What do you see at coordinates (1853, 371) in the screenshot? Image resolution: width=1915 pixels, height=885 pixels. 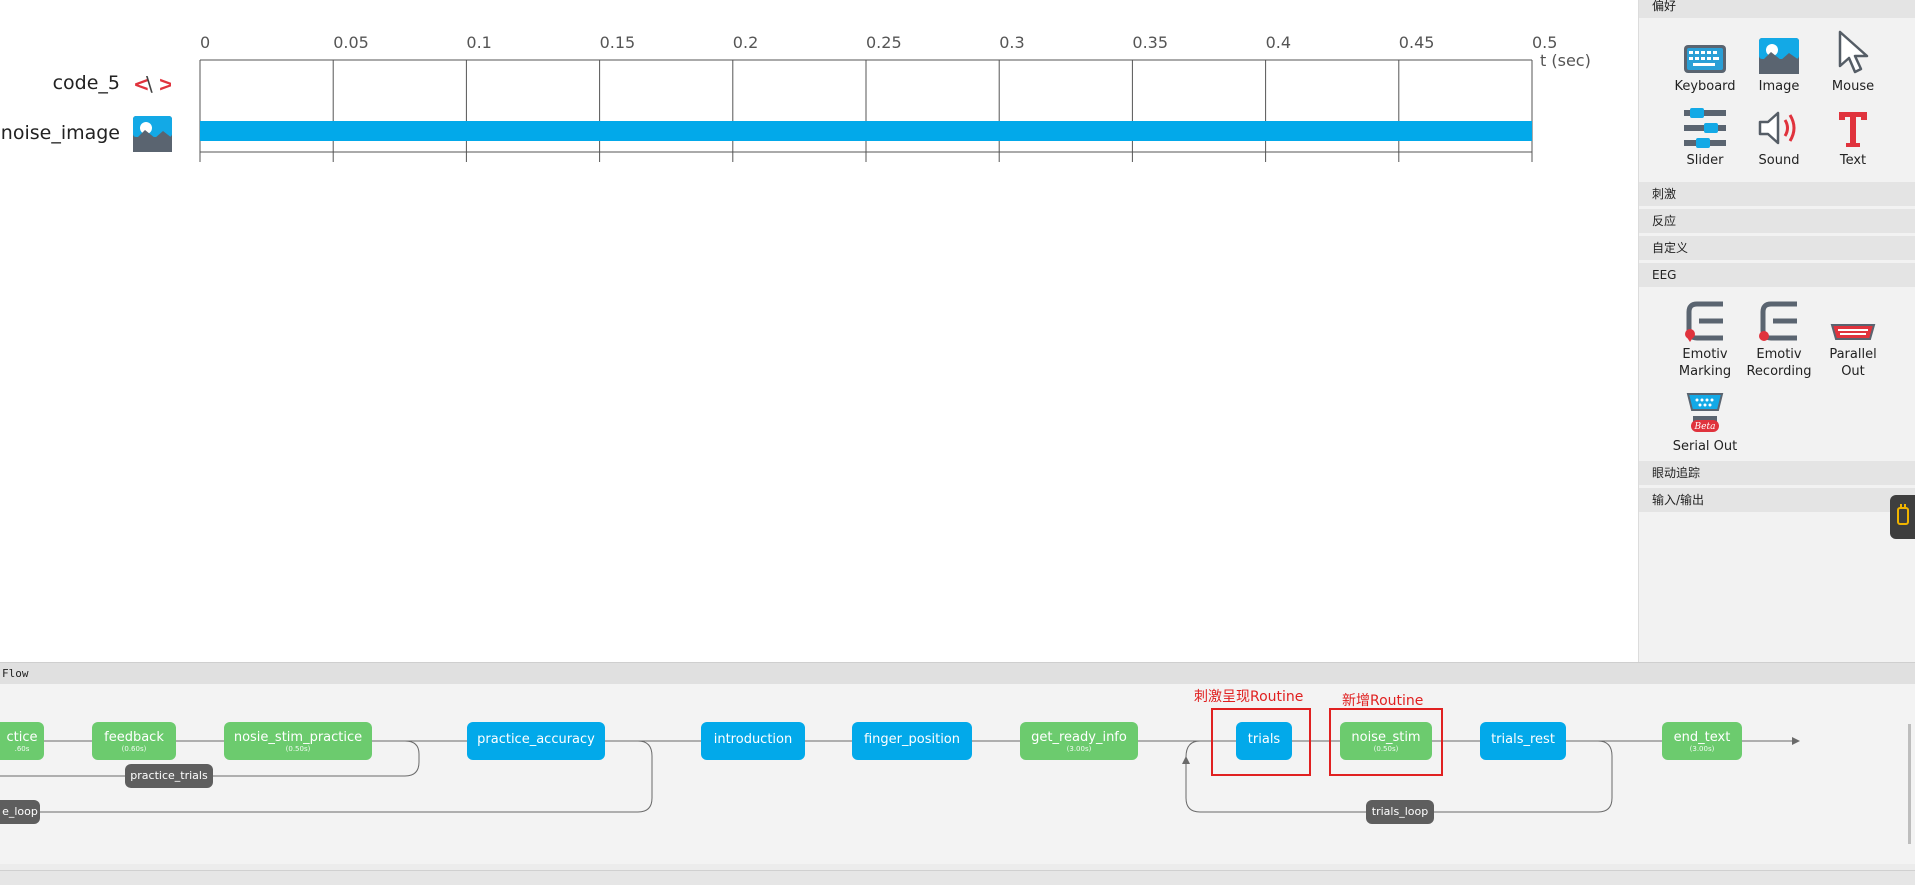 I see `parallel-out-label-2: Out` at bounding box center [1853, 371].